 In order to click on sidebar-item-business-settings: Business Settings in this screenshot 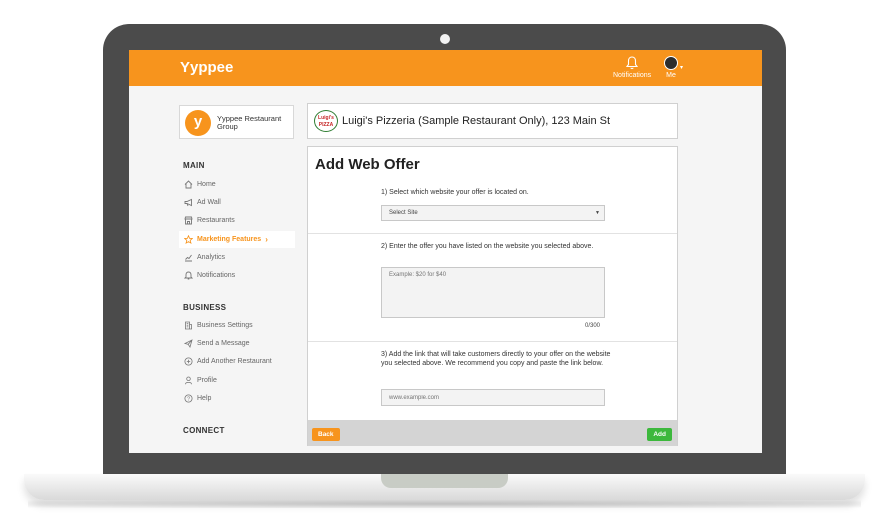, I will do `click(237, 325)`.